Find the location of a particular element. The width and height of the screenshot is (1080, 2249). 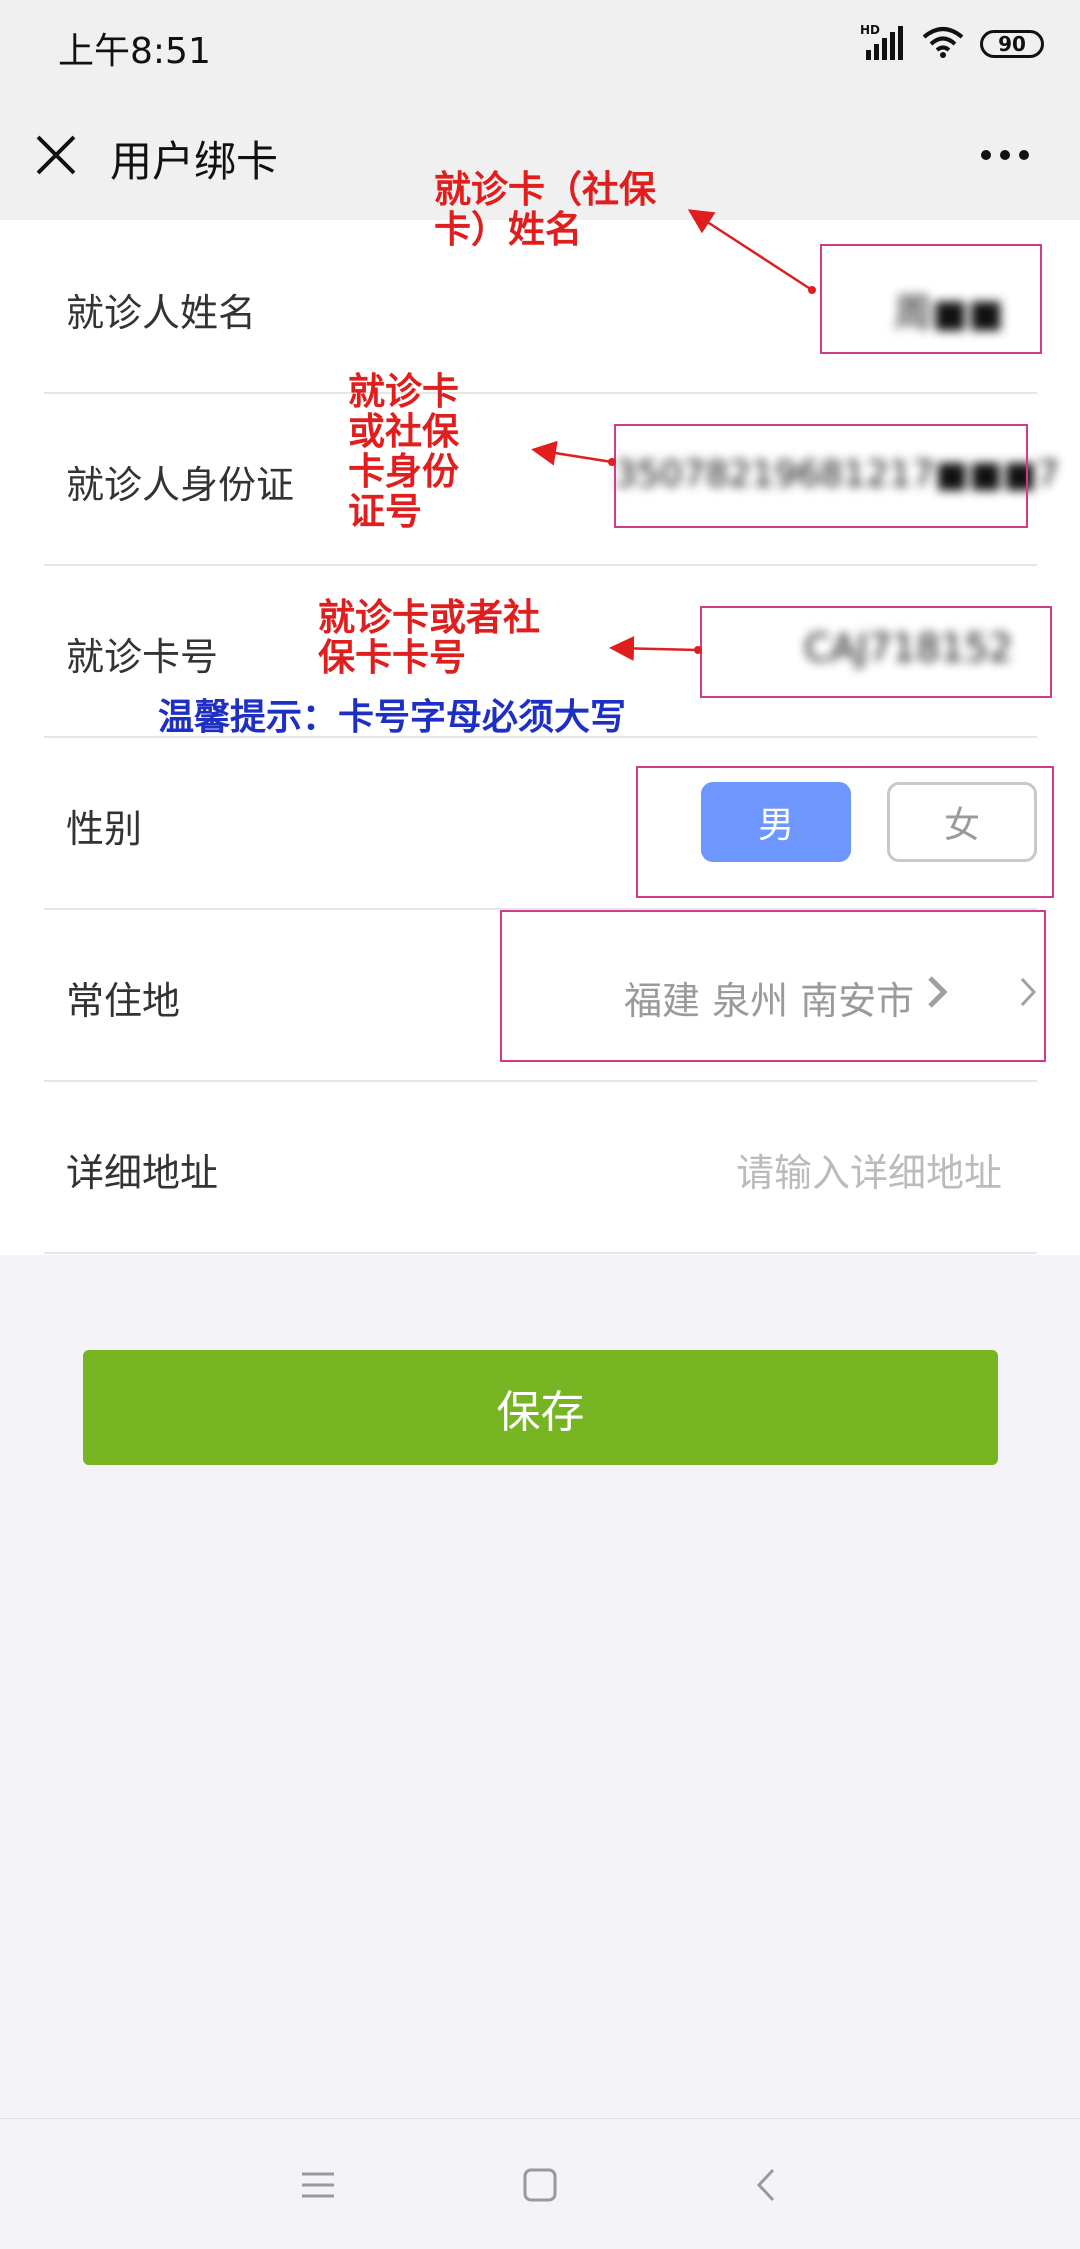

wifi-icon is located at coordinates (943, 44).